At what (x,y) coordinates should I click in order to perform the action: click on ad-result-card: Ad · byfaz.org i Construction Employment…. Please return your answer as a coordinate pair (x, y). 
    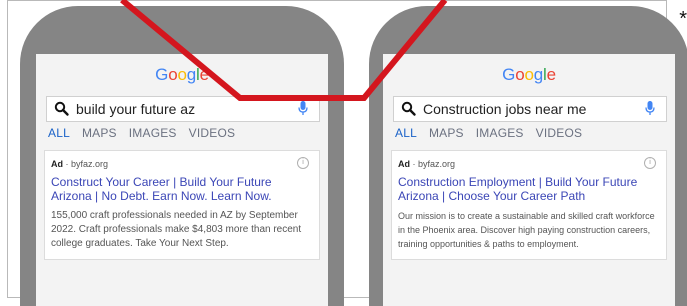
    Looking at the image, I should click on (529, 205).